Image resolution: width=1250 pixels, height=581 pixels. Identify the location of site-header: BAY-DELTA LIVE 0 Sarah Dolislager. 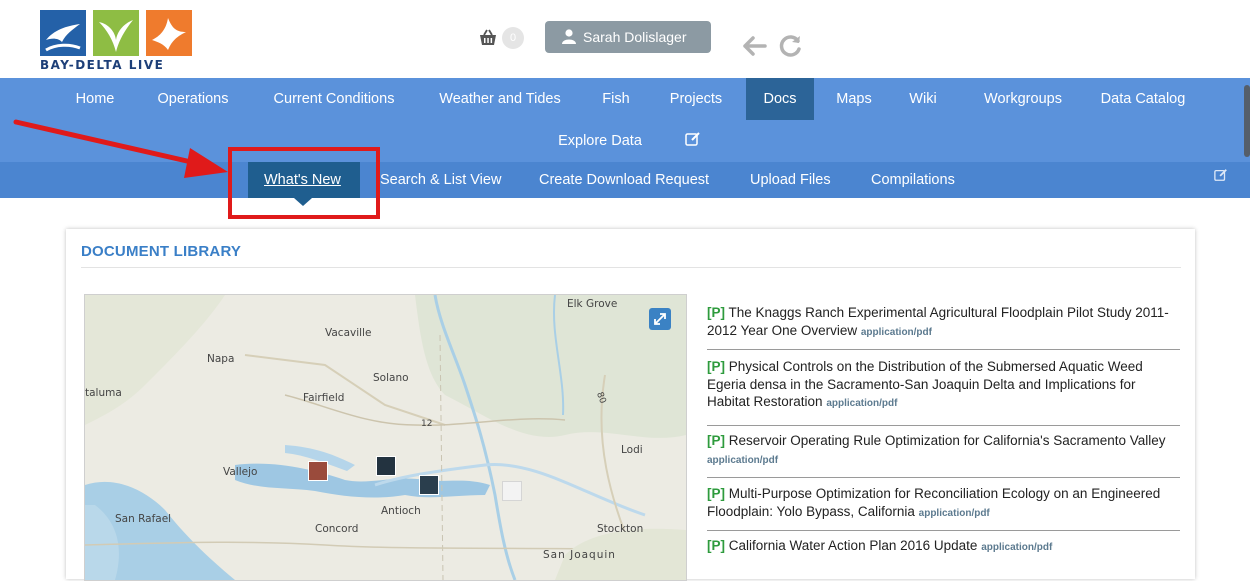
(625, 39).